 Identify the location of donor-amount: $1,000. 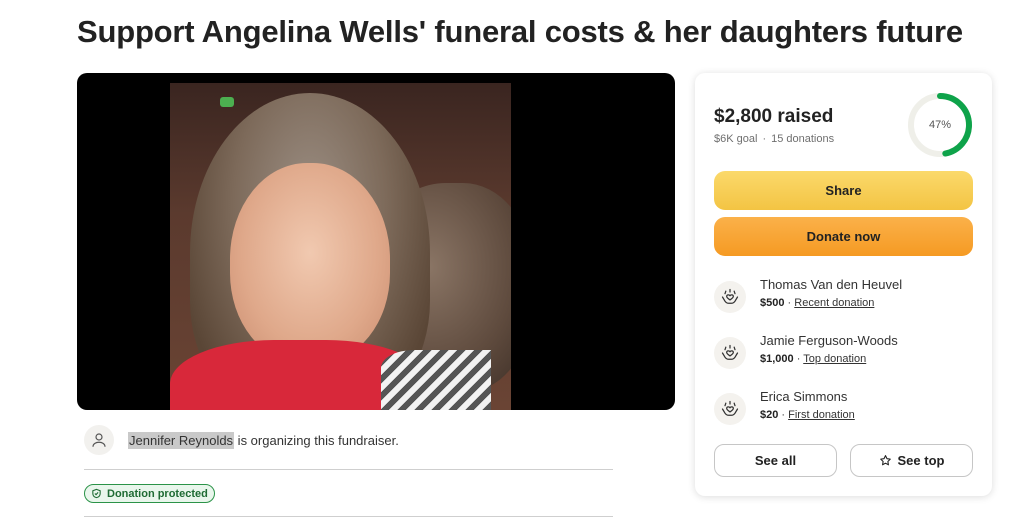
(777, 359).